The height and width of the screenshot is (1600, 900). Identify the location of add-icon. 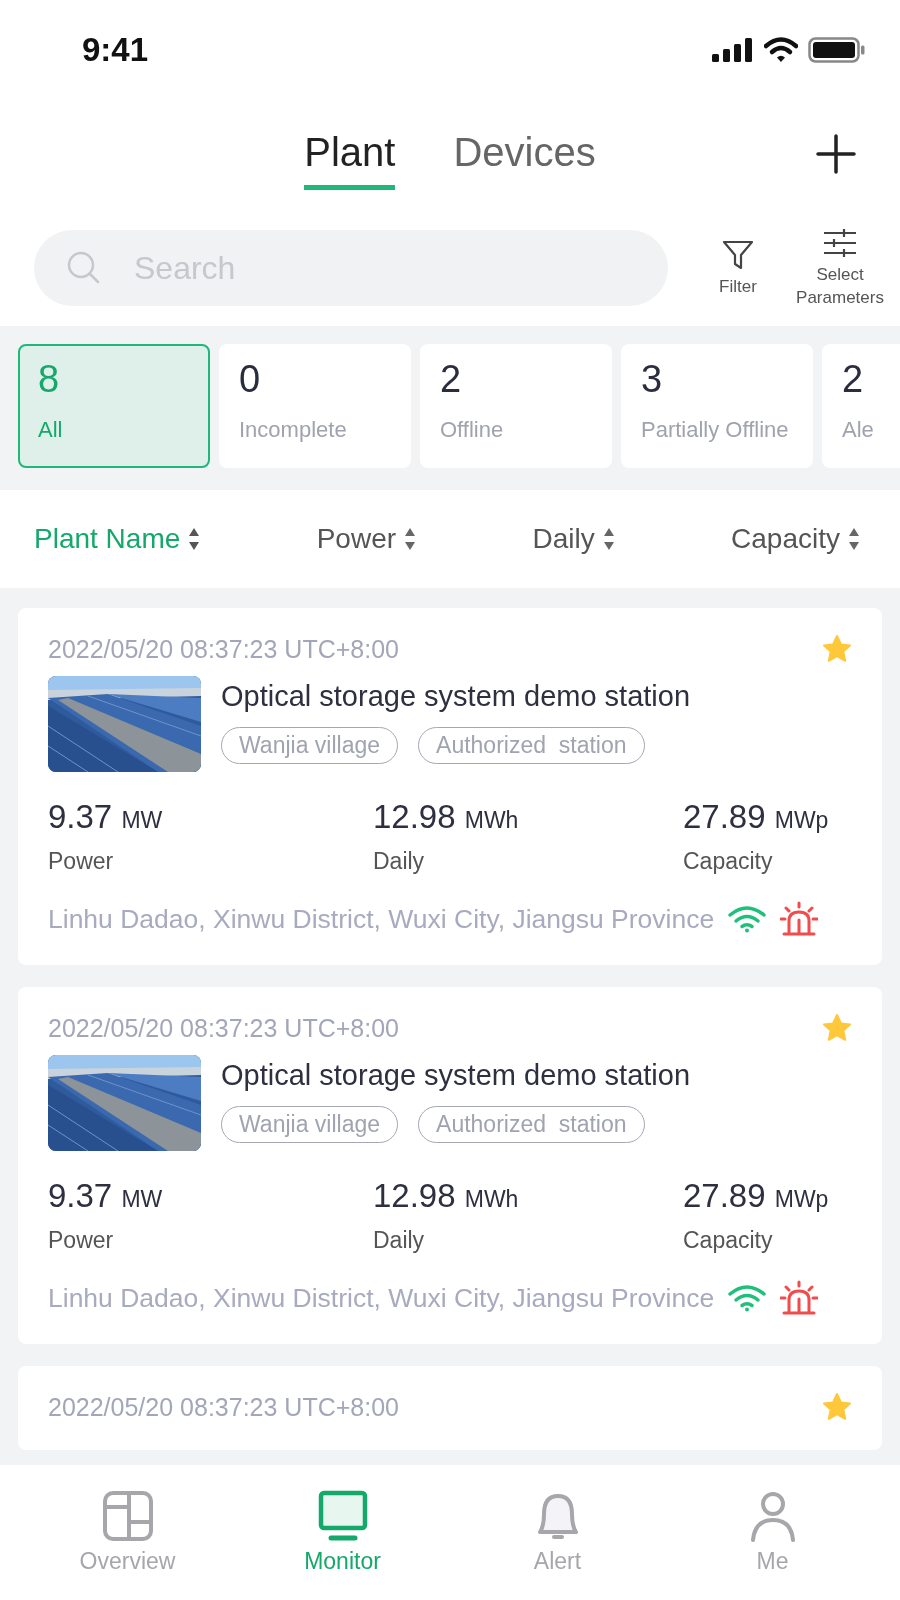
(836, 154).